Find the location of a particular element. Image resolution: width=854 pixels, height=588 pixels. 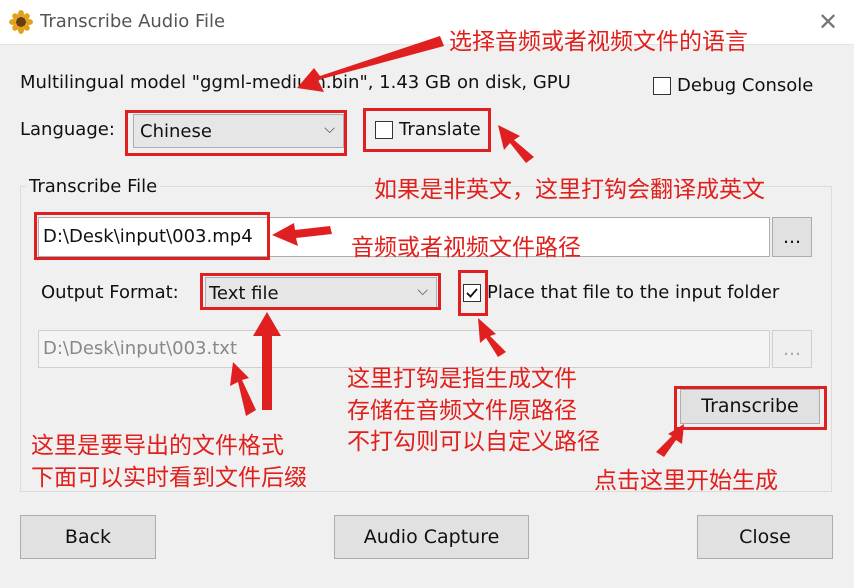

arrow-to-translate is located at coordinates (516, 144).